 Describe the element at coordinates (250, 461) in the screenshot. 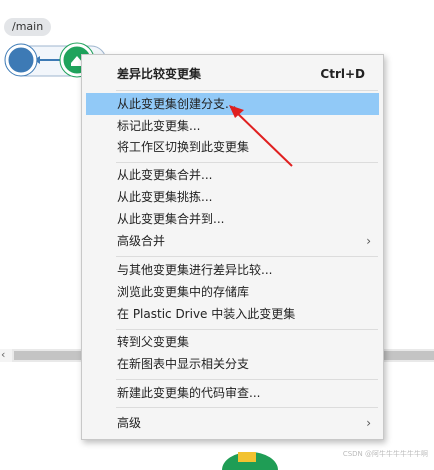

I see `decorative-graphic` at that location.